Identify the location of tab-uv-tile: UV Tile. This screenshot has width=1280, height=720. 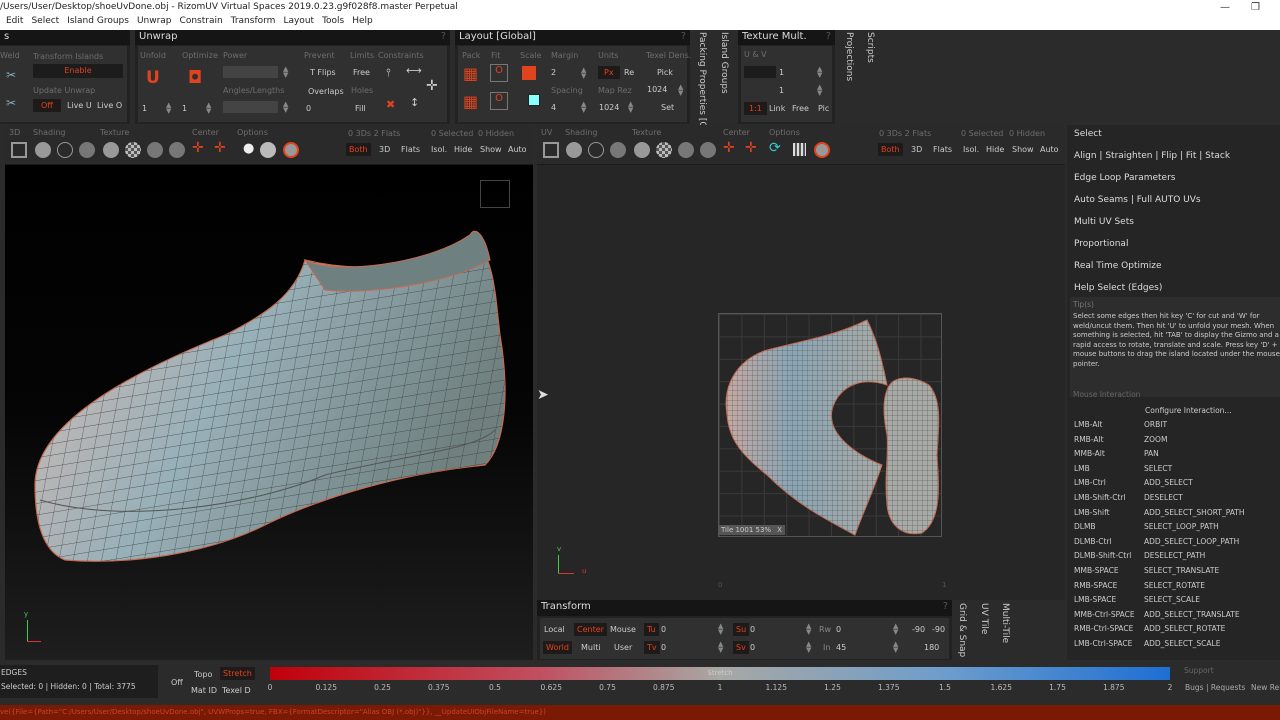
(984, 618).